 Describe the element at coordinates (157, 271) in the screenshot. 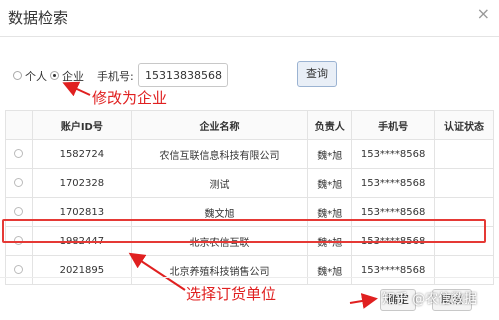

I see `arrow-to-selected-row-icon` at that location.